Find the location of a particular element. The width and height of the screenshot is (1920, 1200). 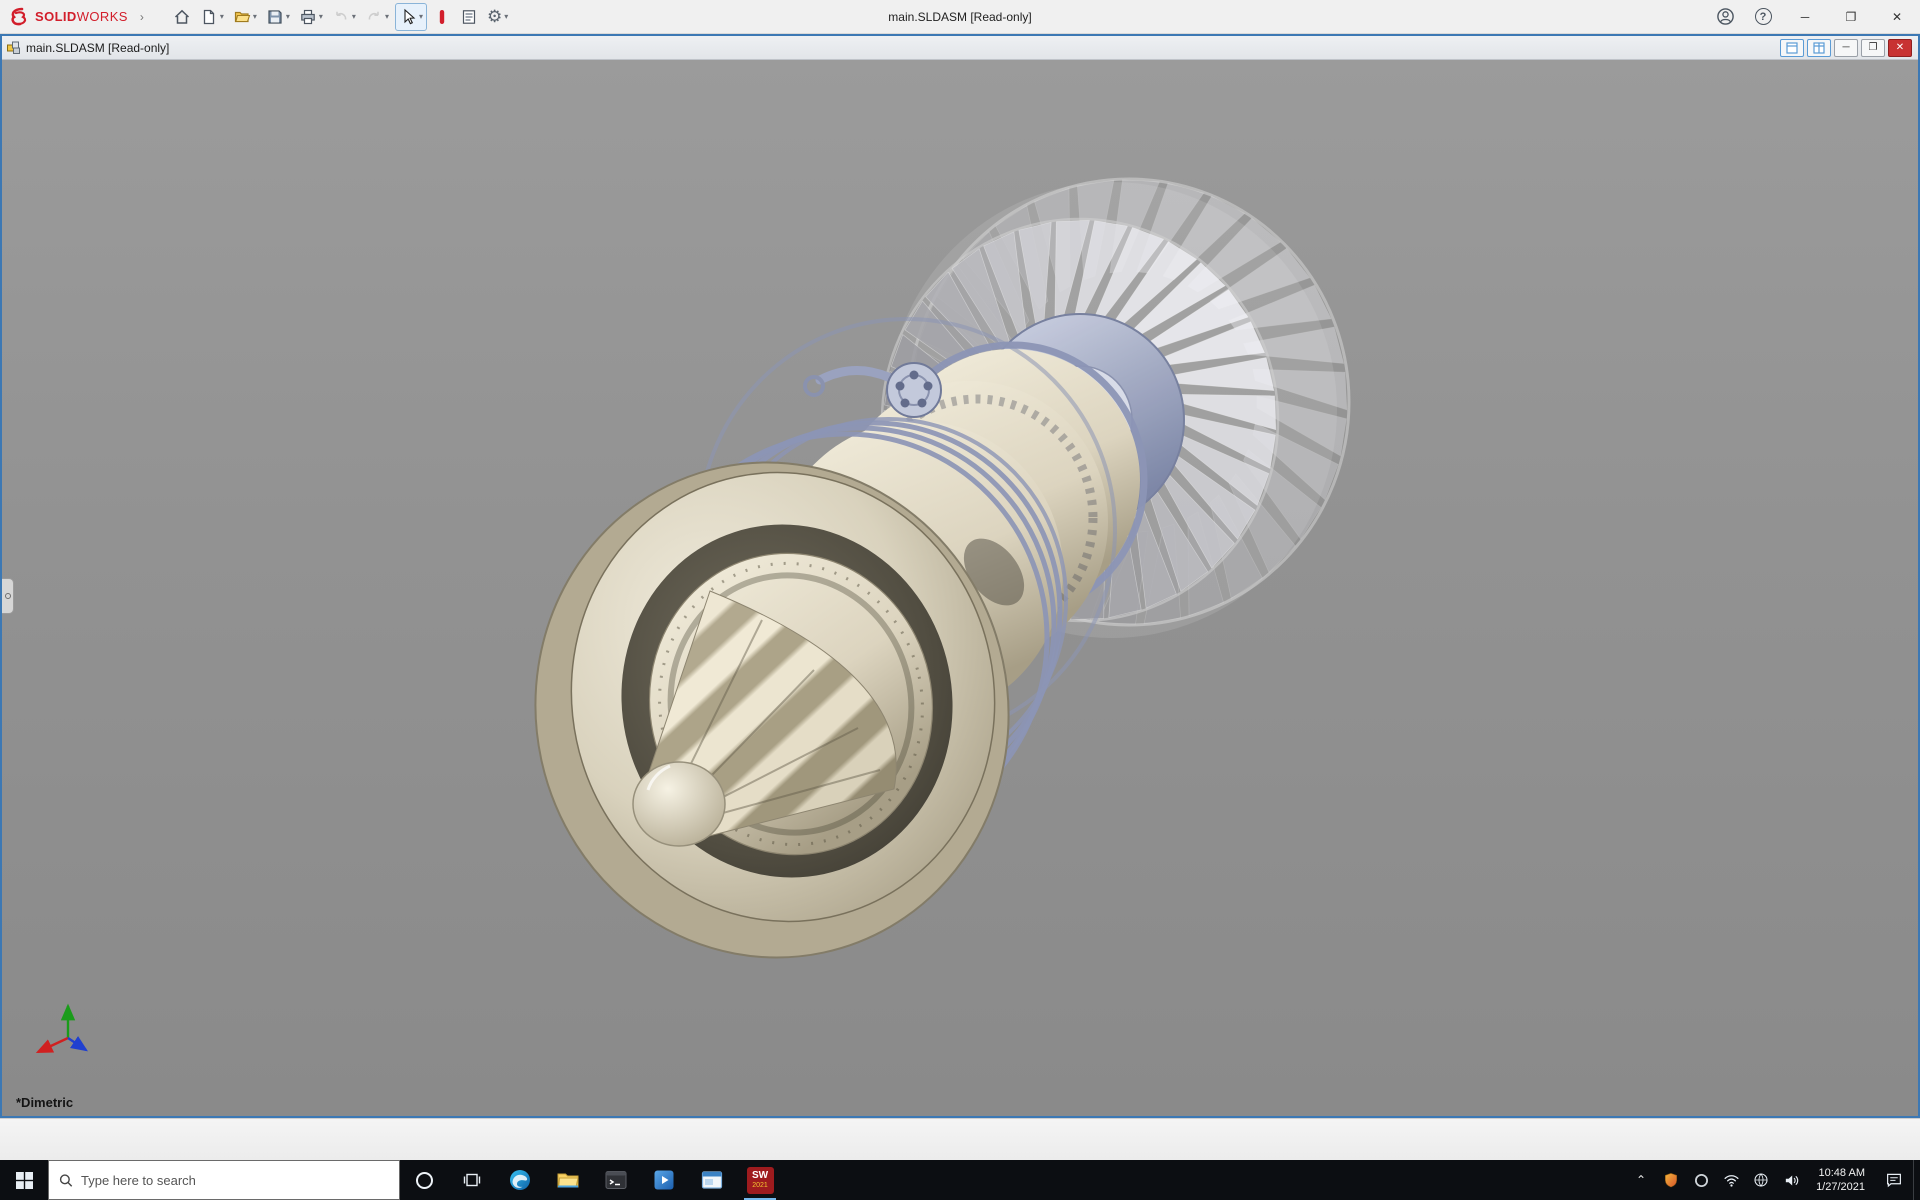

solidworks-taskbar-button: SW 2021 is located at coordinates (760, 1180).